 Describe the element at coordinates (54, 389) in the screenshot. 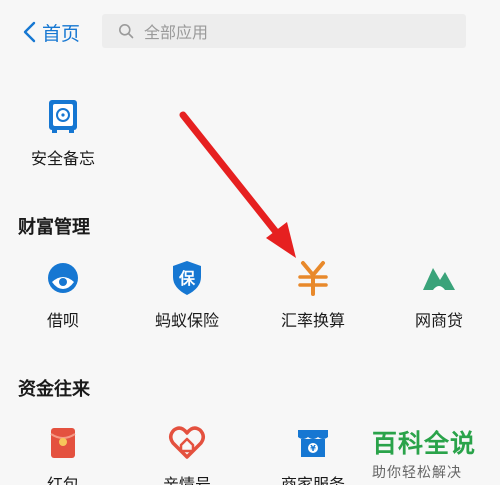

I see `section-title-funds: 资金往来` at that location.